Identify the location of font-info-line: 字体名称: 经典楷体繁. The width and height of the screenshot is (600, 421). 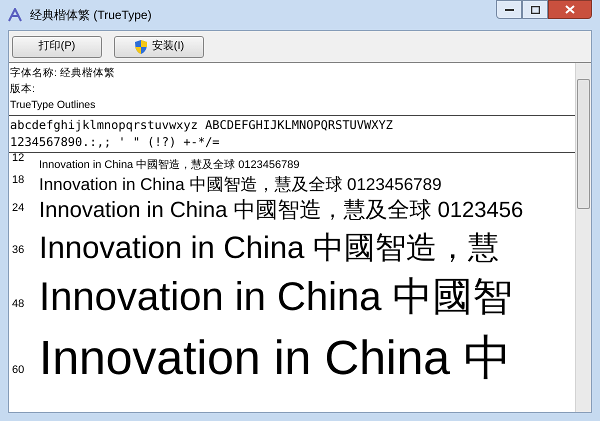
(62, 73).